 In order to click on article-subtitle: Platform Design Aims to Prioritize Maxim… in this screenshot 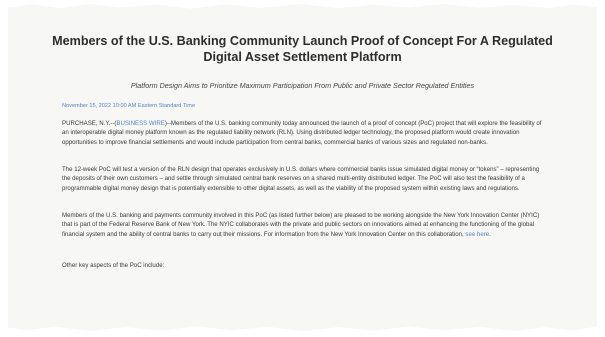, I will do `click(302, 85)`.